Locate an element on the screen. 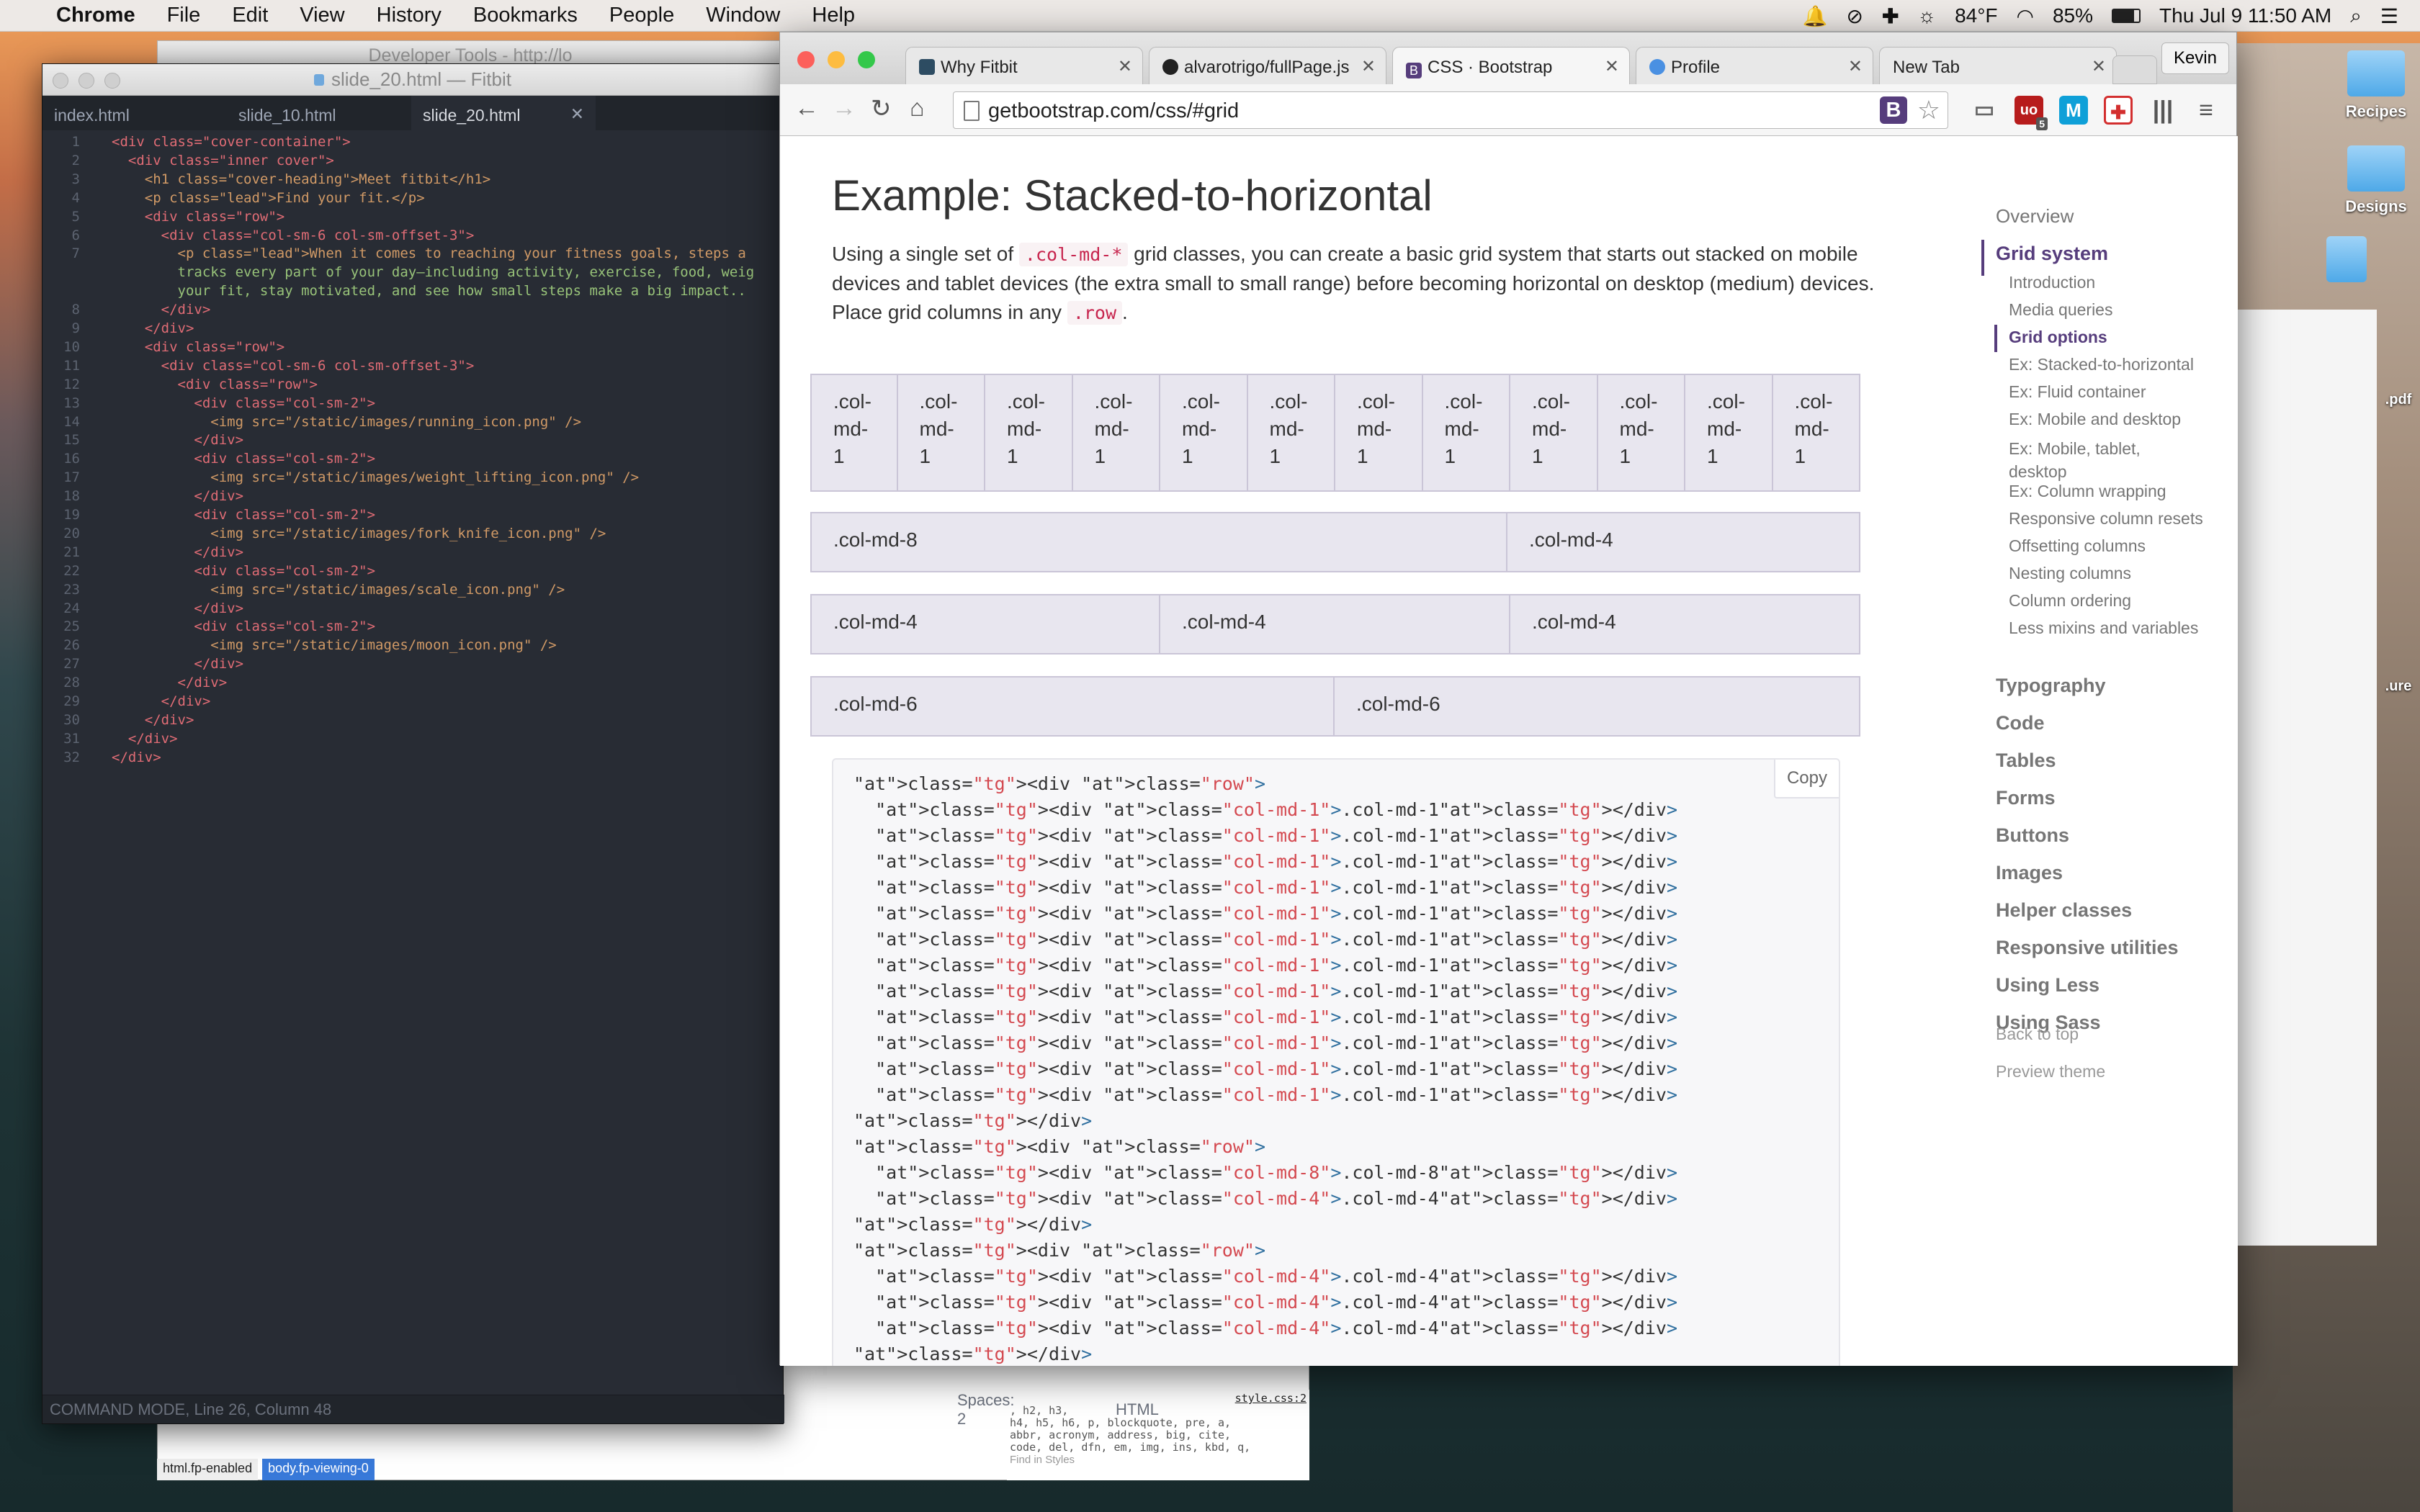  tab-fullpage: alvarotrigo/fullPage.js ✕ is located at coordinates (1267, 65).